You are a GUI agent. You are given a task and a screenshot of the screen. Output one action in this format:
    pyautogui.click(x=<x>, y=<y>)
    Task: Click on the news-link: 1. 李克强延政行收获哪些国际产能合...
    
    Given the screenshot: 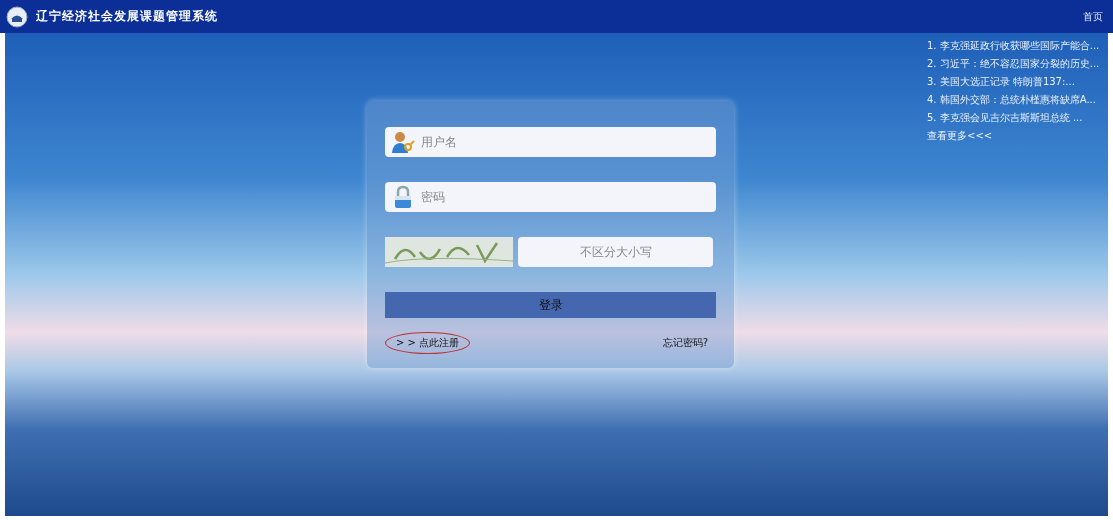 What is the action you would take?
    pyautogui.click(x=1013, y=45)
    